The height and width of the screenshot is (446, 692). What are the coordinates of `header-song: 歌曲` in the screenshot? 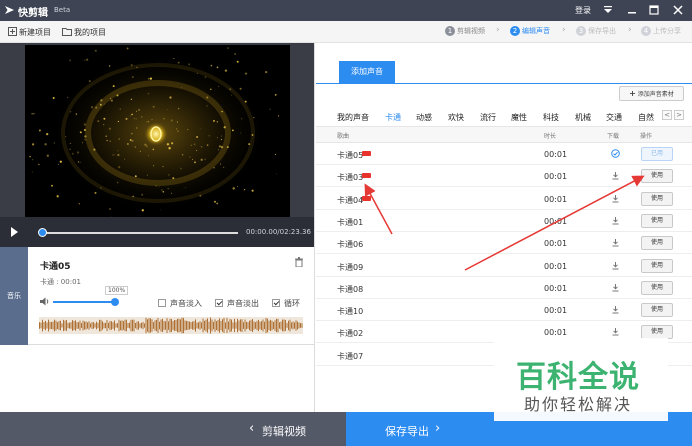 It's located at (343, 136).